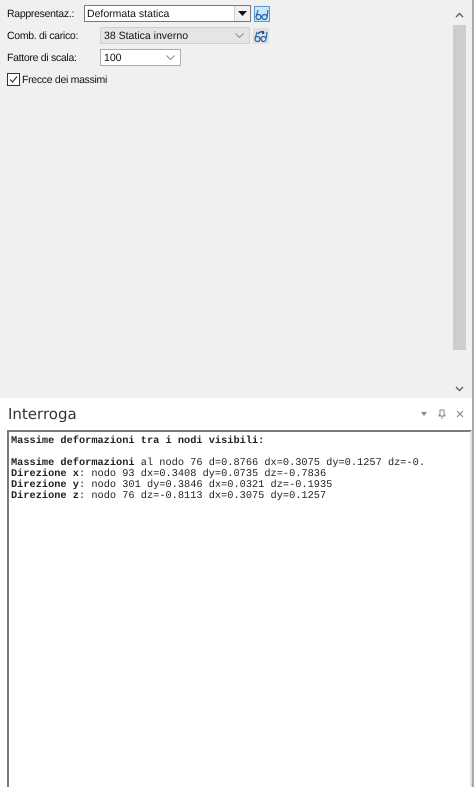 The width and height of the screenshot is (476, 787). I want to click on output-line: Massime deformazioni al nodo 76 d=0.8766 dx=0.3075 dy=0.1257 dz=-0., so click(218, 463).